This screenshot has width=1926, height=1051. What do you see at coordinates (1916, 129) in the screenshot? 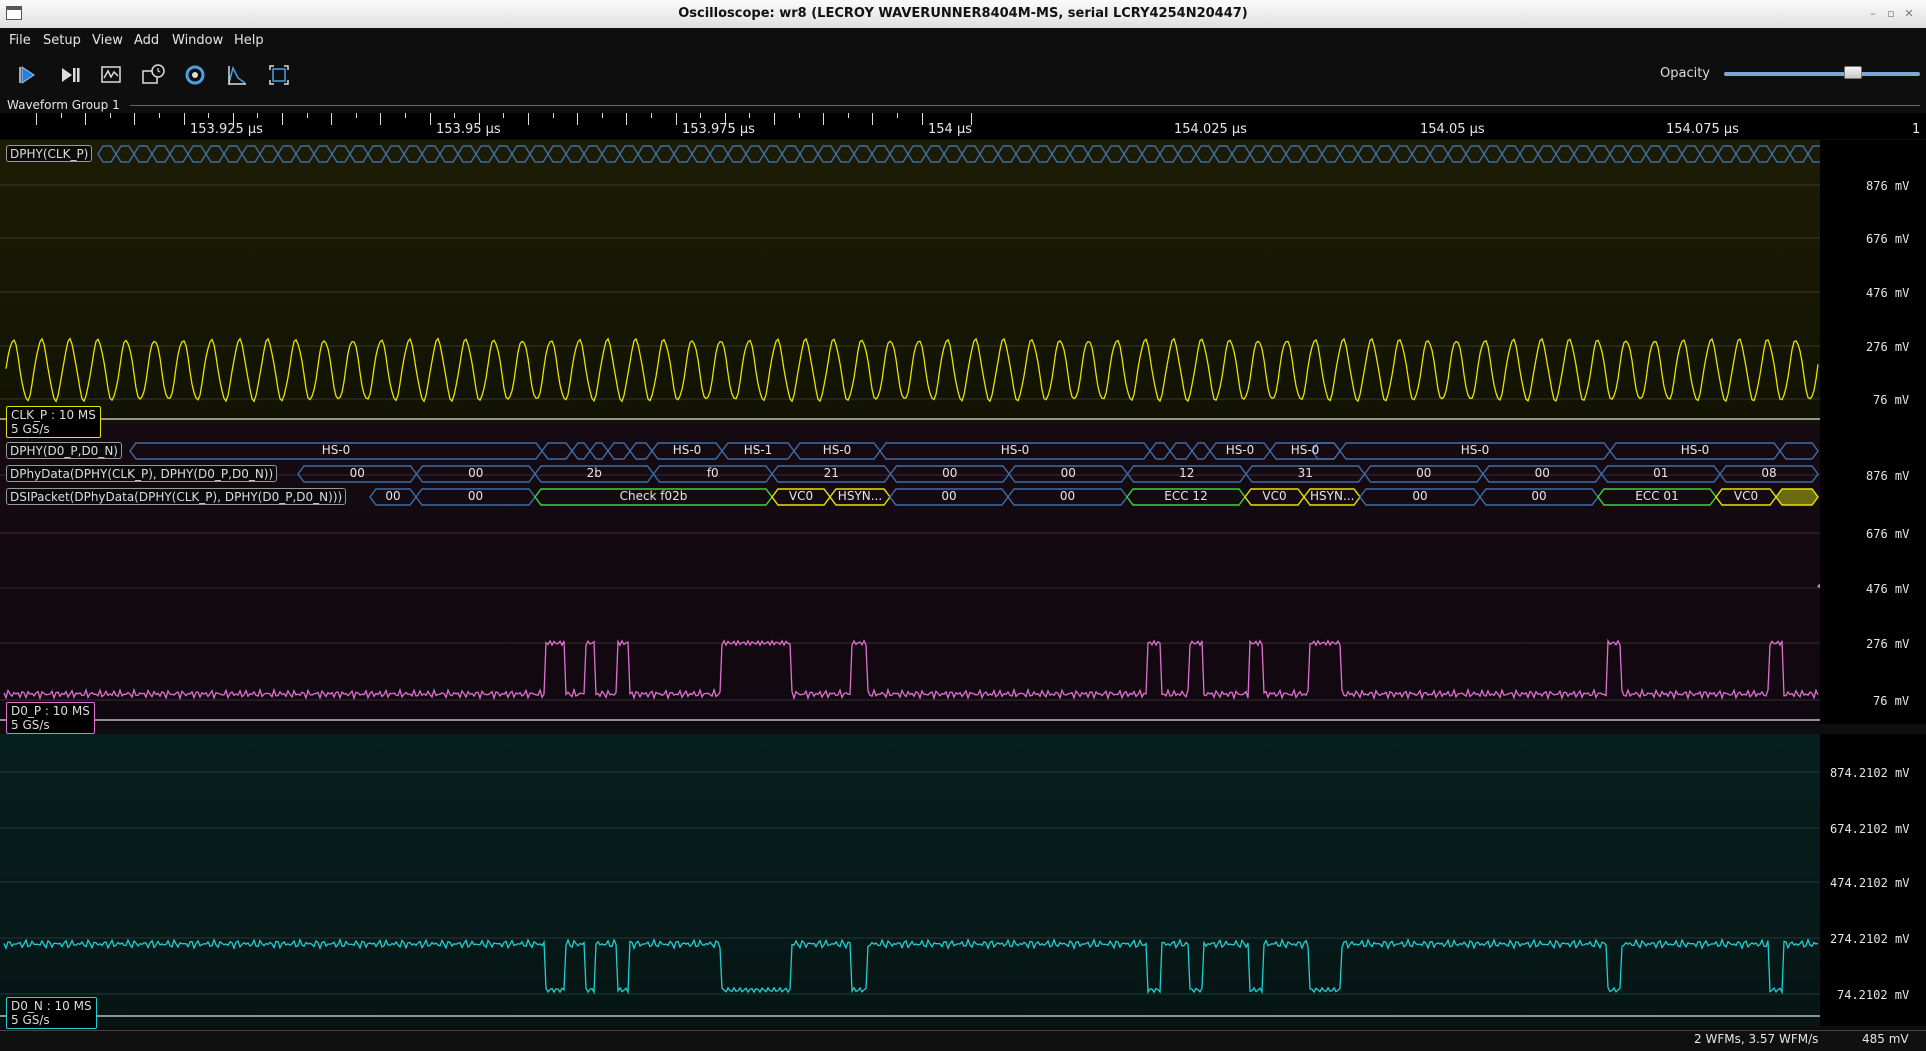
I see `timeline-label: 1` at bounding box center [1916, 129].